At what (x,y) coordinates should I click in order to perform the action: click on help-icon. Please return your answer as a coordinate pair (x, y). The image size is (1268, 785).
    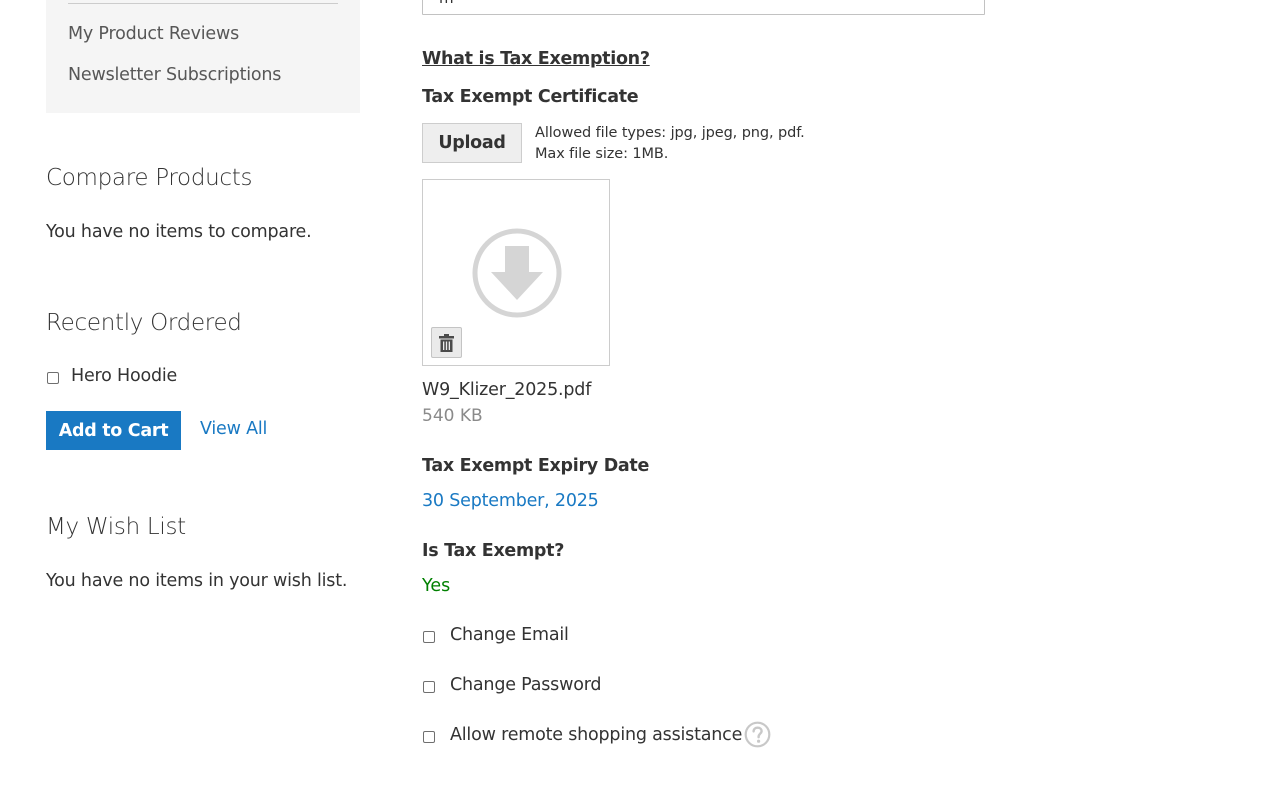
    Looking at the image, I should click on (757, 734).